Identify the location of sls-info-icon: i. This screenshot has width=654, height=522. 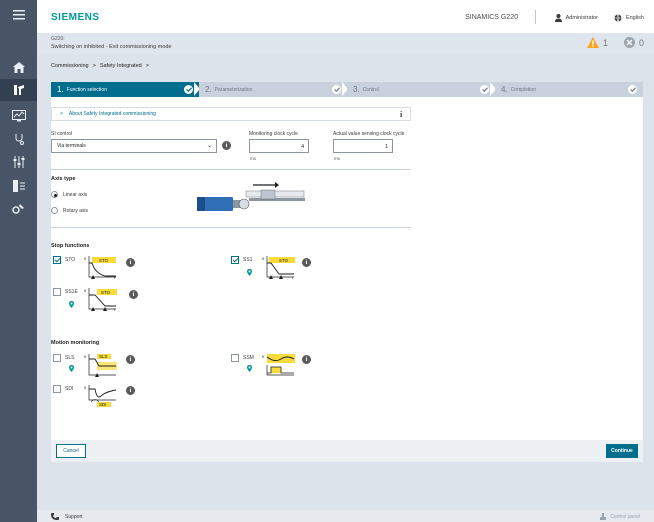
(130, 359).